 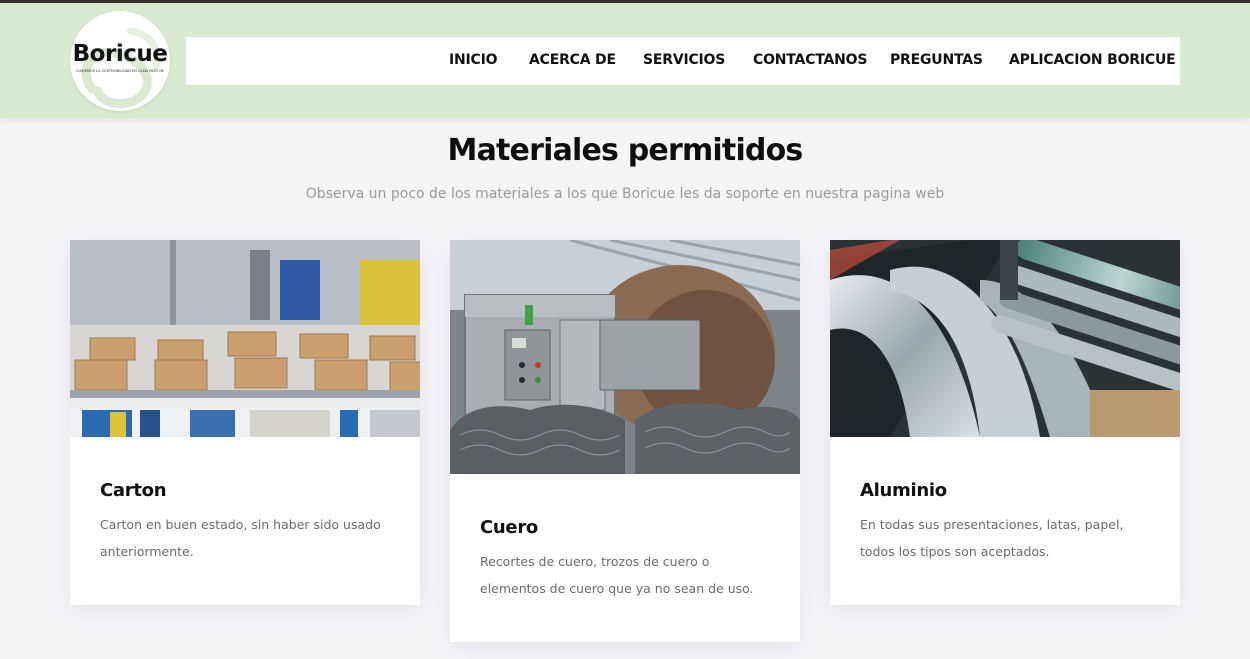 What do you see at coordinates (120, 54) in the screenshot?
I see `brand-name: Boricue` at bounding box center [120, 54].